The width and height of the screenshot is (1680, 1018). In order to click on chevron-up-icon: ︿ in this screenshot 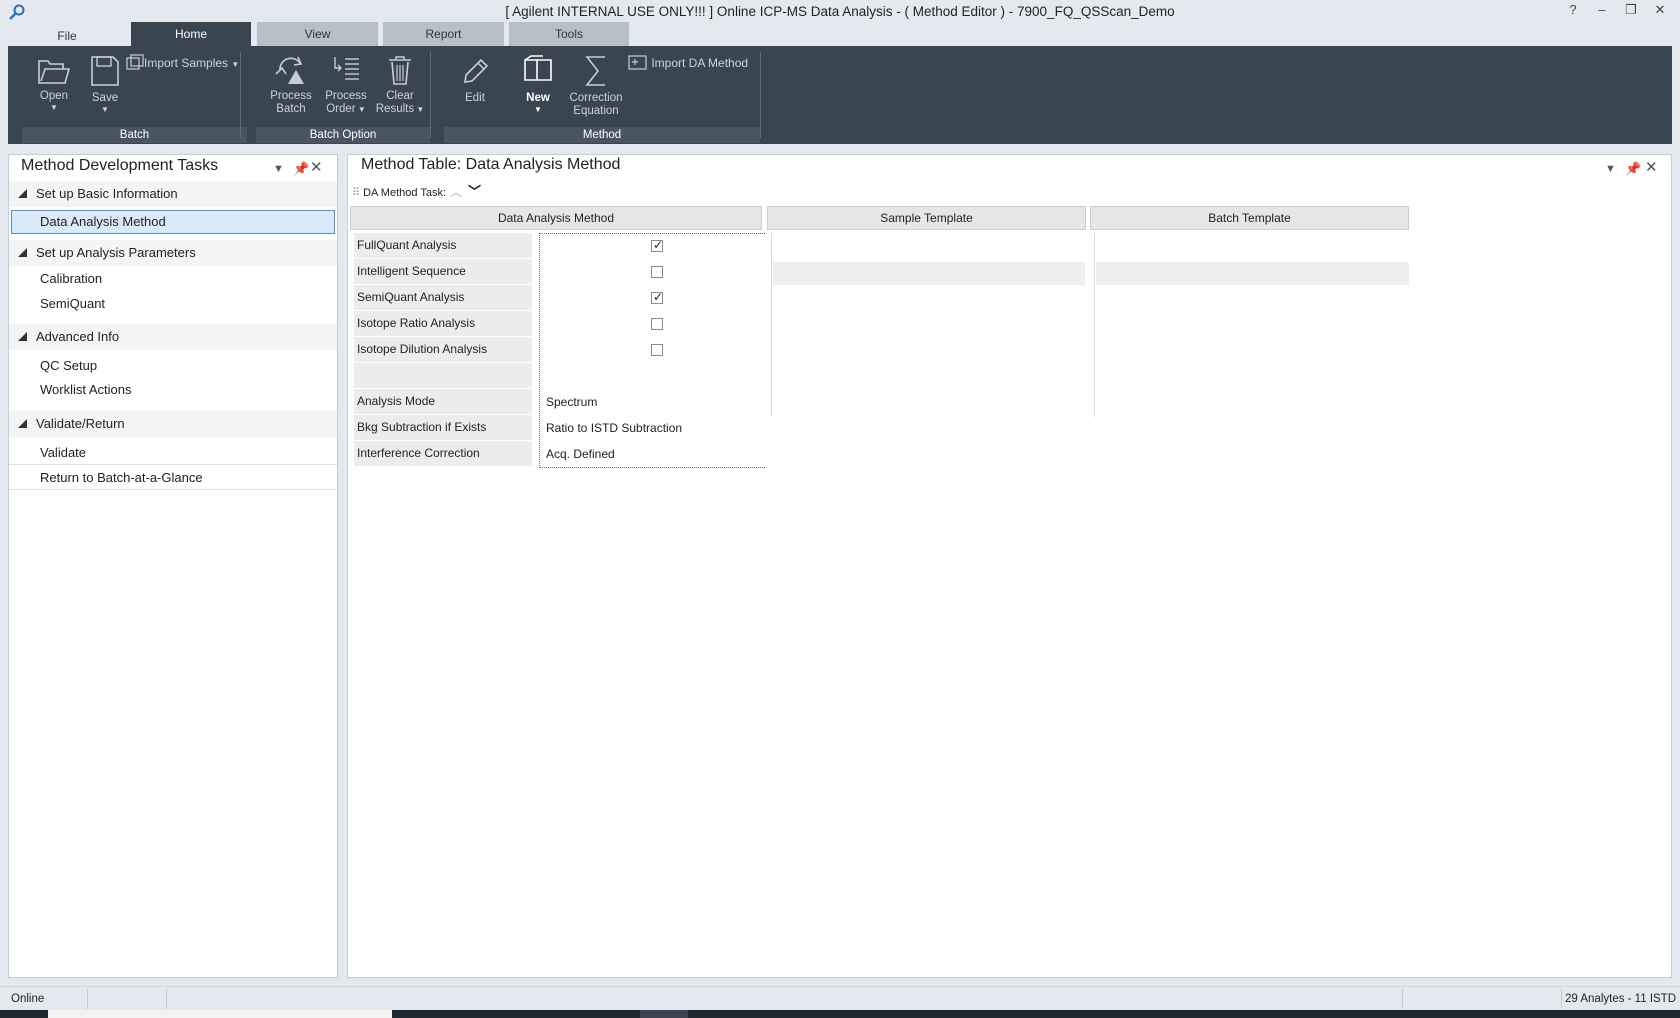, I will do `click(456, 192)`.